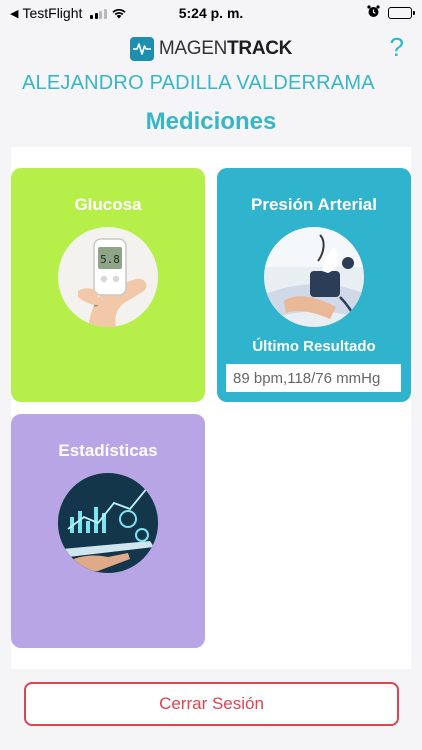  What do you see at coordinates (108, 277) in the screenshot?
I see `glucometer-image: 5.8` at bounding box center [108, 277].